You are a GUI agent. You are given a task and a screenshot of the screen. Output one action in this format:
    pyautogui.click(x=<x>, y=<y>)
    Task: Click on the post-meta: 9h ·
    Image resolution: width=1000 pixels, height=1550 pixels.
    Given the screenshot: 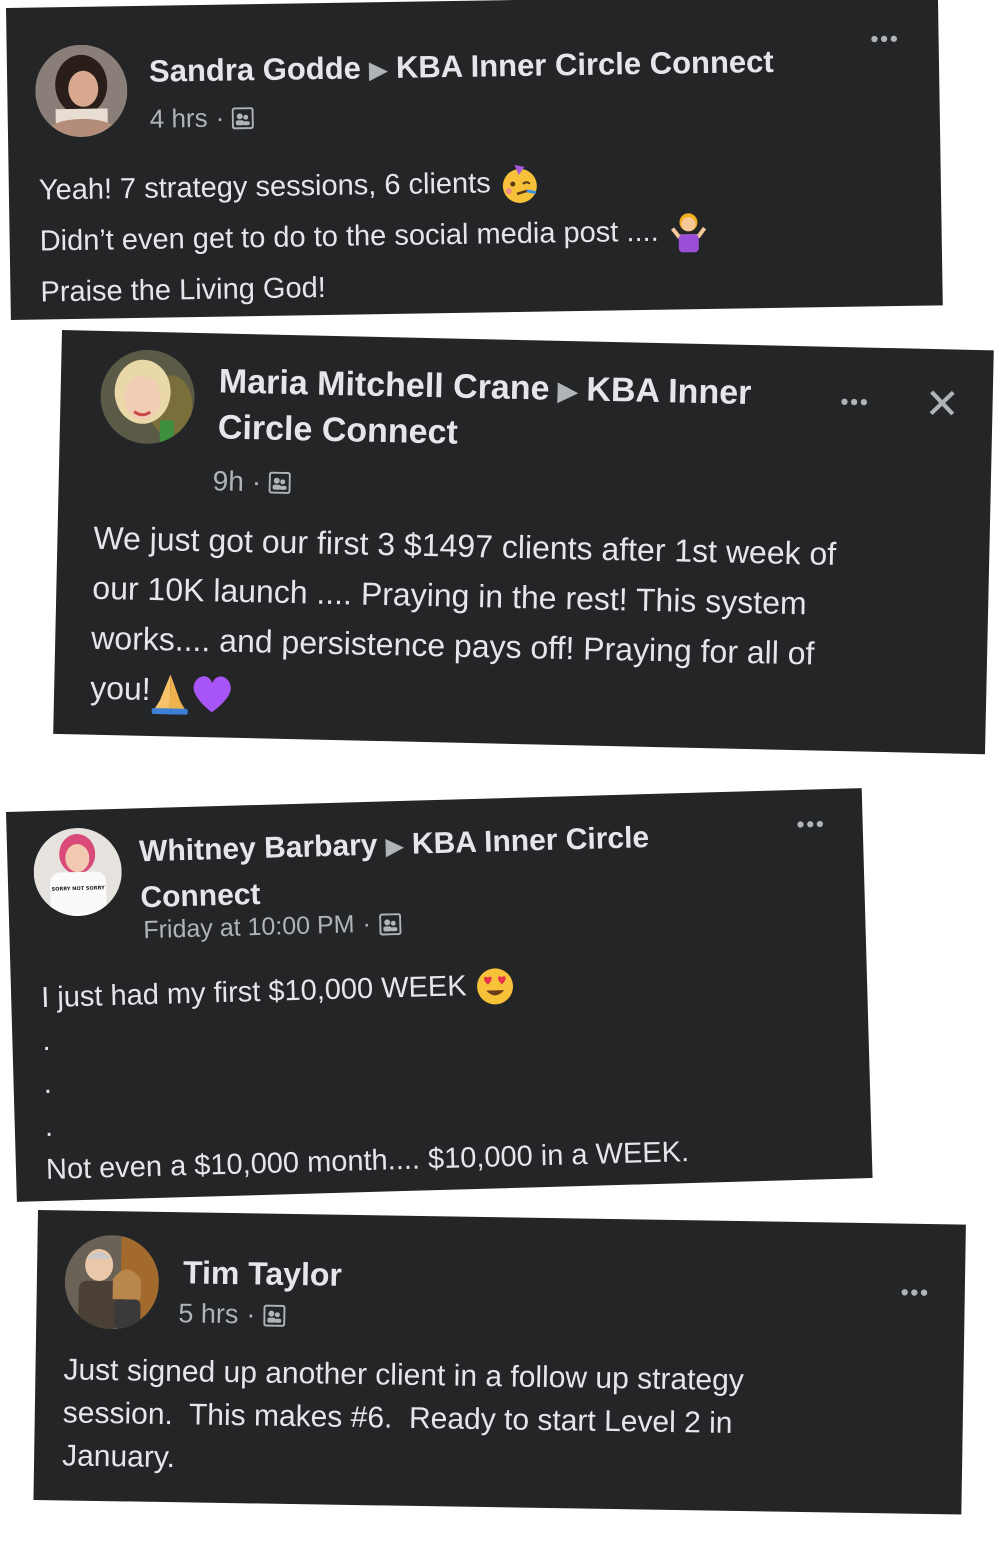 What is the action you would take?
    pyautogui.click(x=252, y=482)
    